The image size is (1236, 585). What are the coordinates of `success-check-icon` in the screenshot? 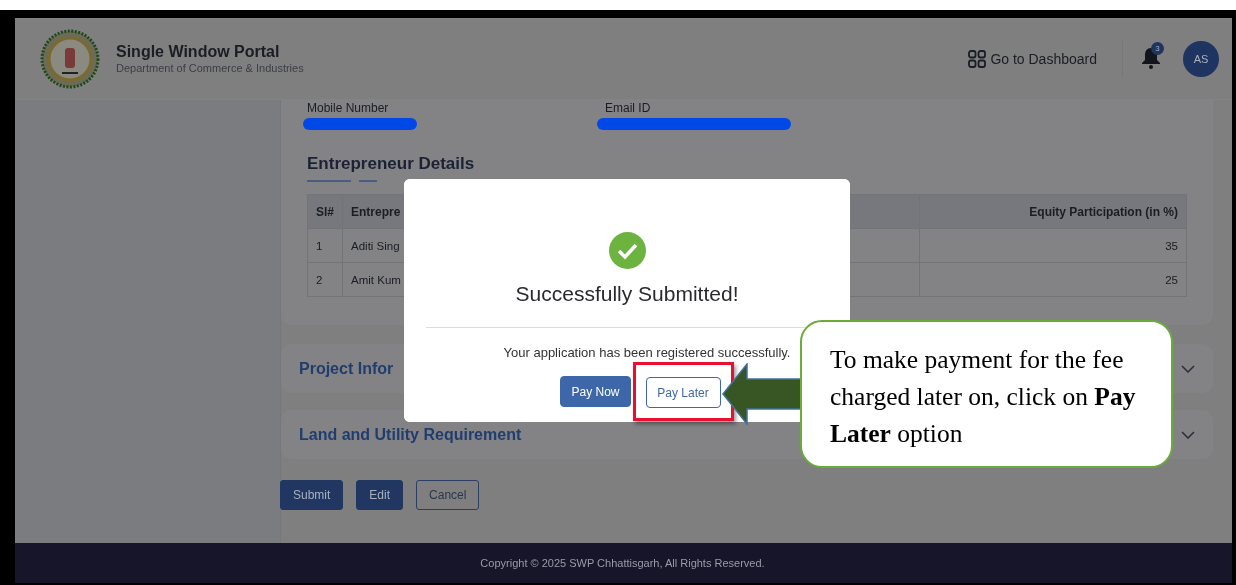 It's located at (627, 250).